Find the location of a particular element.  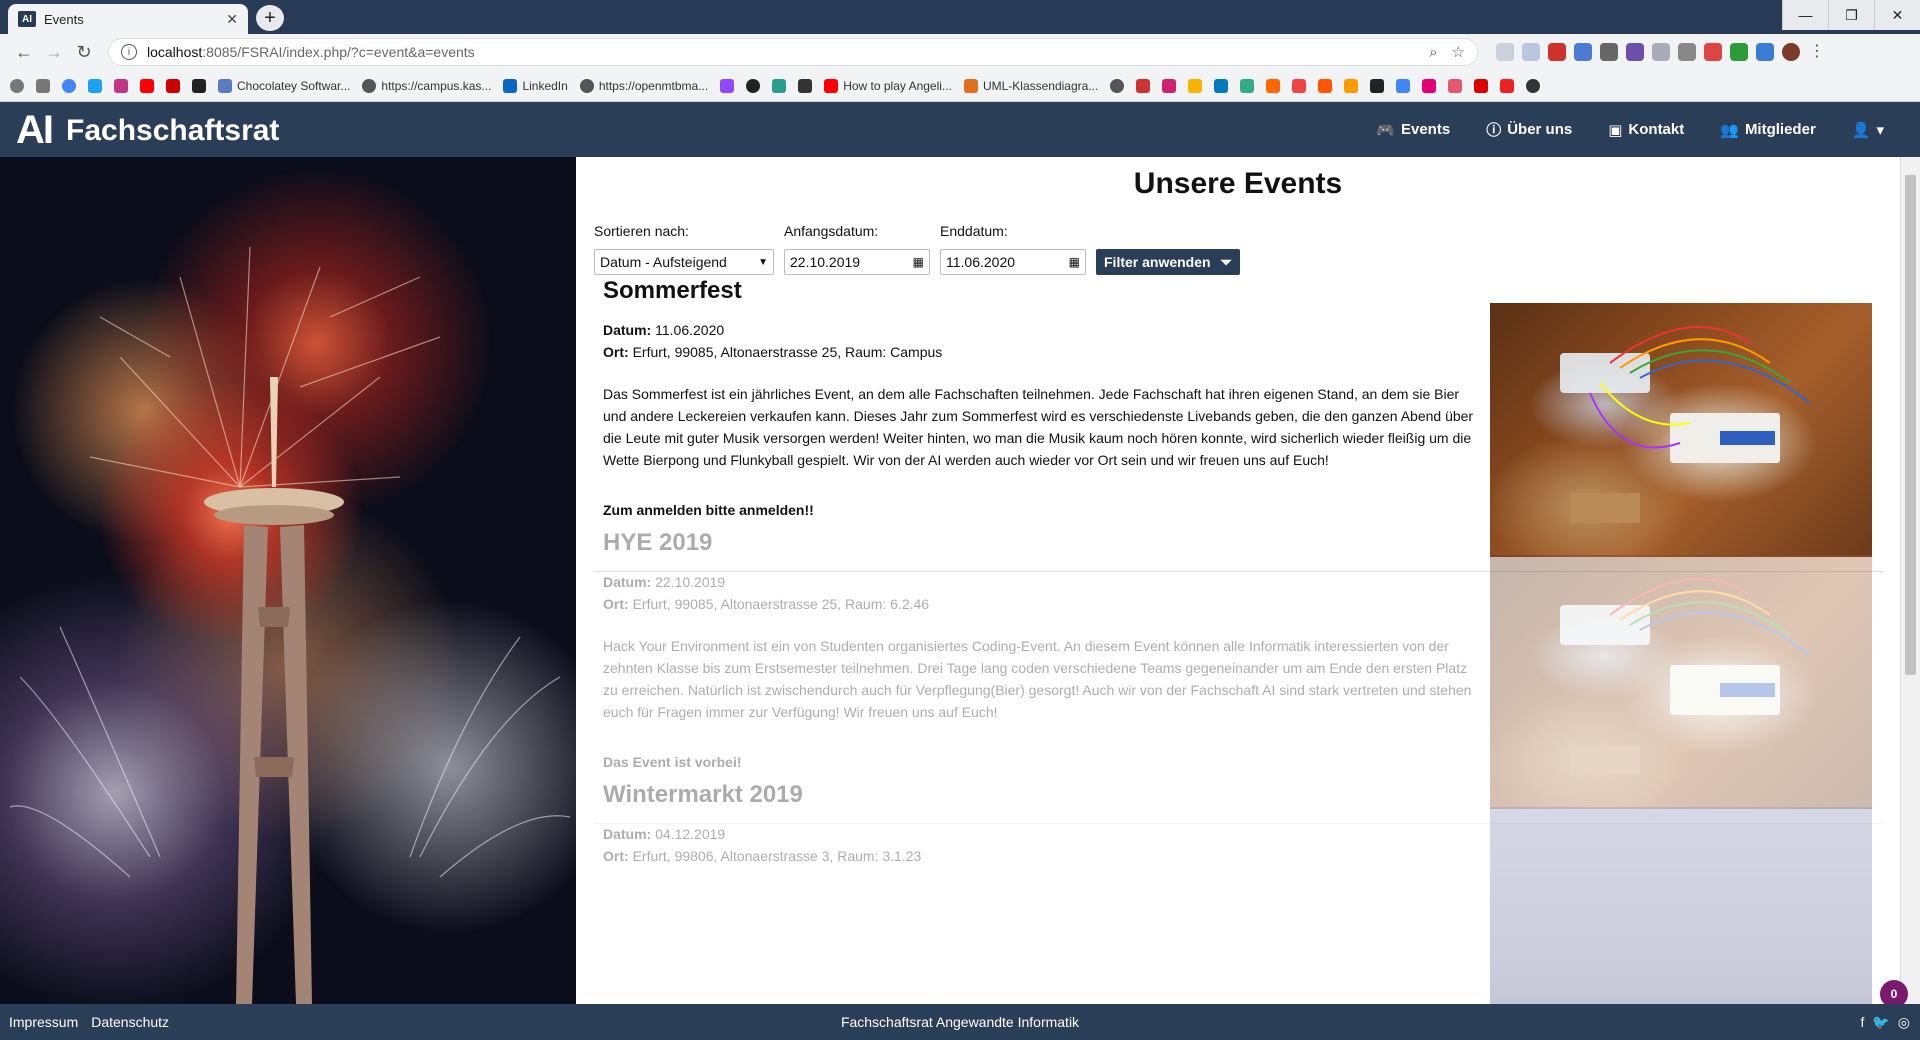

nav-members: 👥 Mitglieder is located at coordinates (1768, 130).